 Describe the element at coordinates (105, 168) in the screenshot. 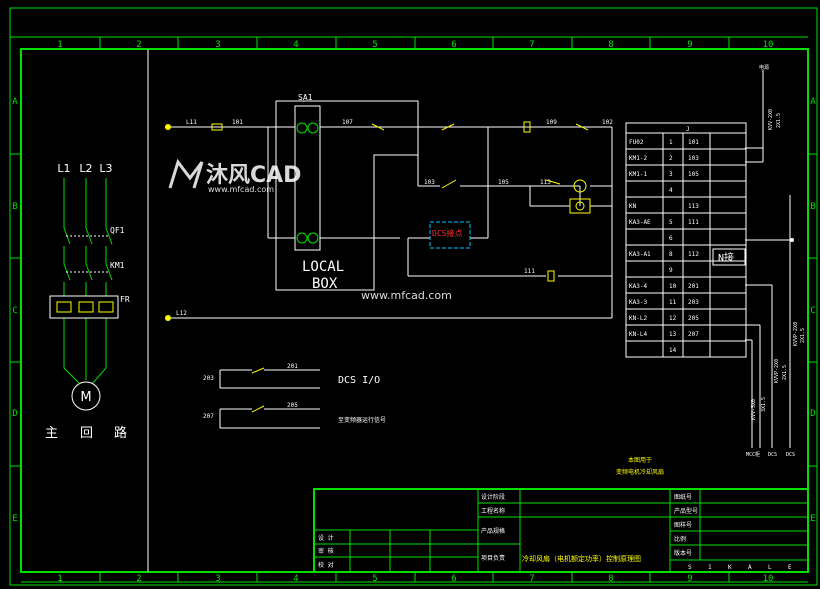

I see `phase-l3-label: L3` at that location.